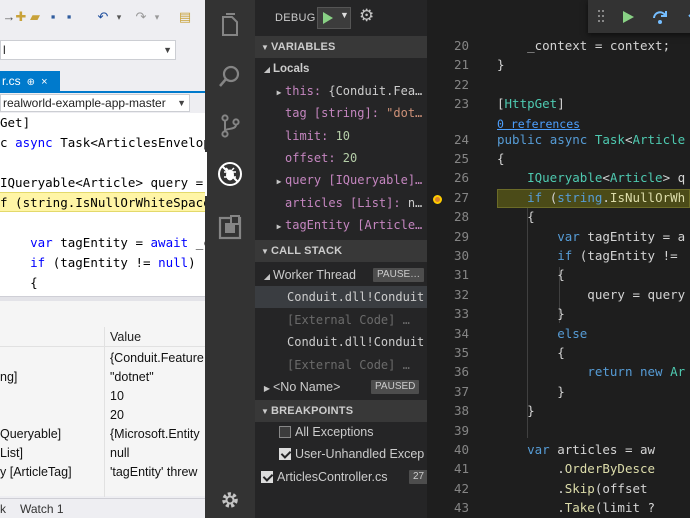  What do you see at coordinates (102, 396) in the screenshot?
I see `locals-row: 10` at bounding box center [102, 396].